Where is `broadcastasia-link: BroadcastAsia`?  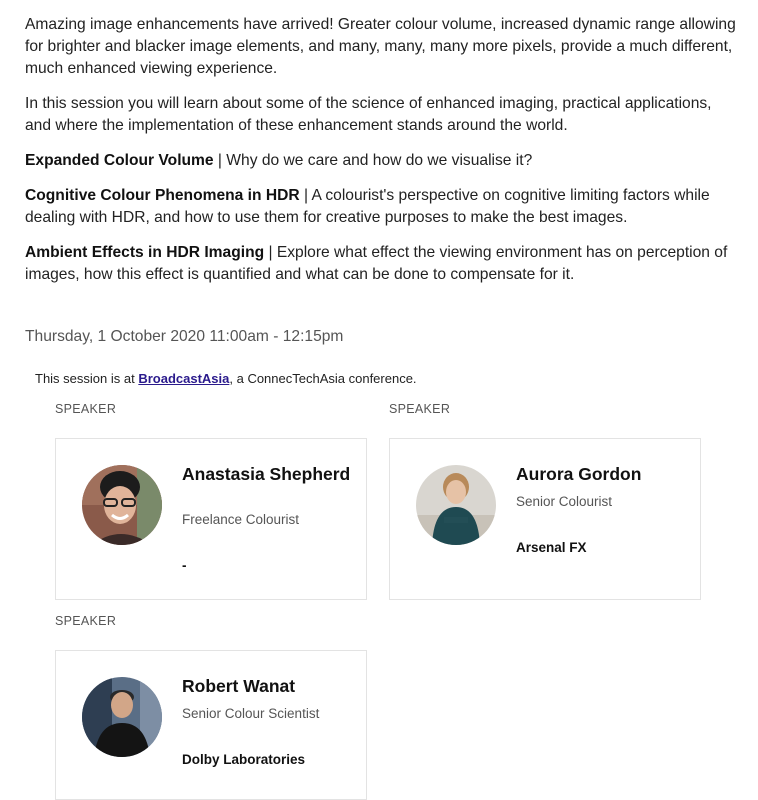
broadcastasia-link: BroadcastAsia is located at coordinates (183, 378).